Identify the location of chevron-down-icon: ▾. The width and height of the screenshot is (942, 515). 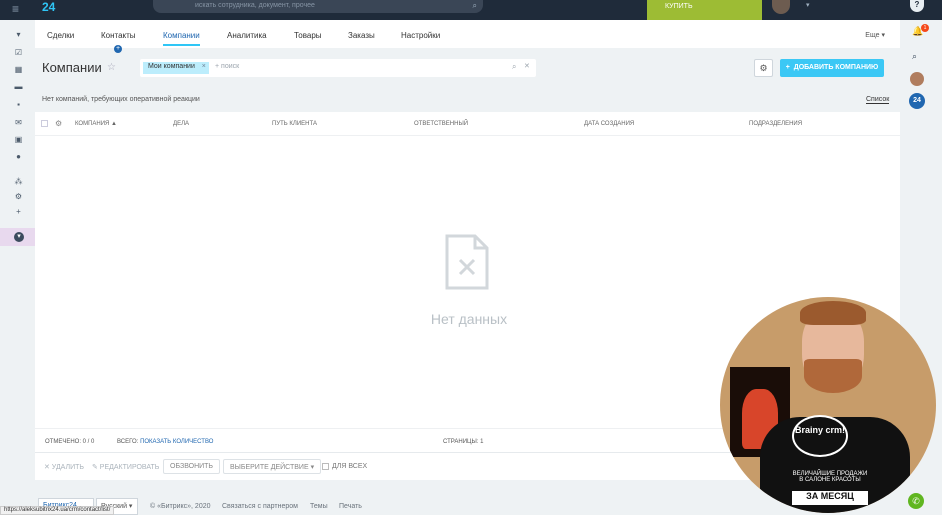
(808, 5).